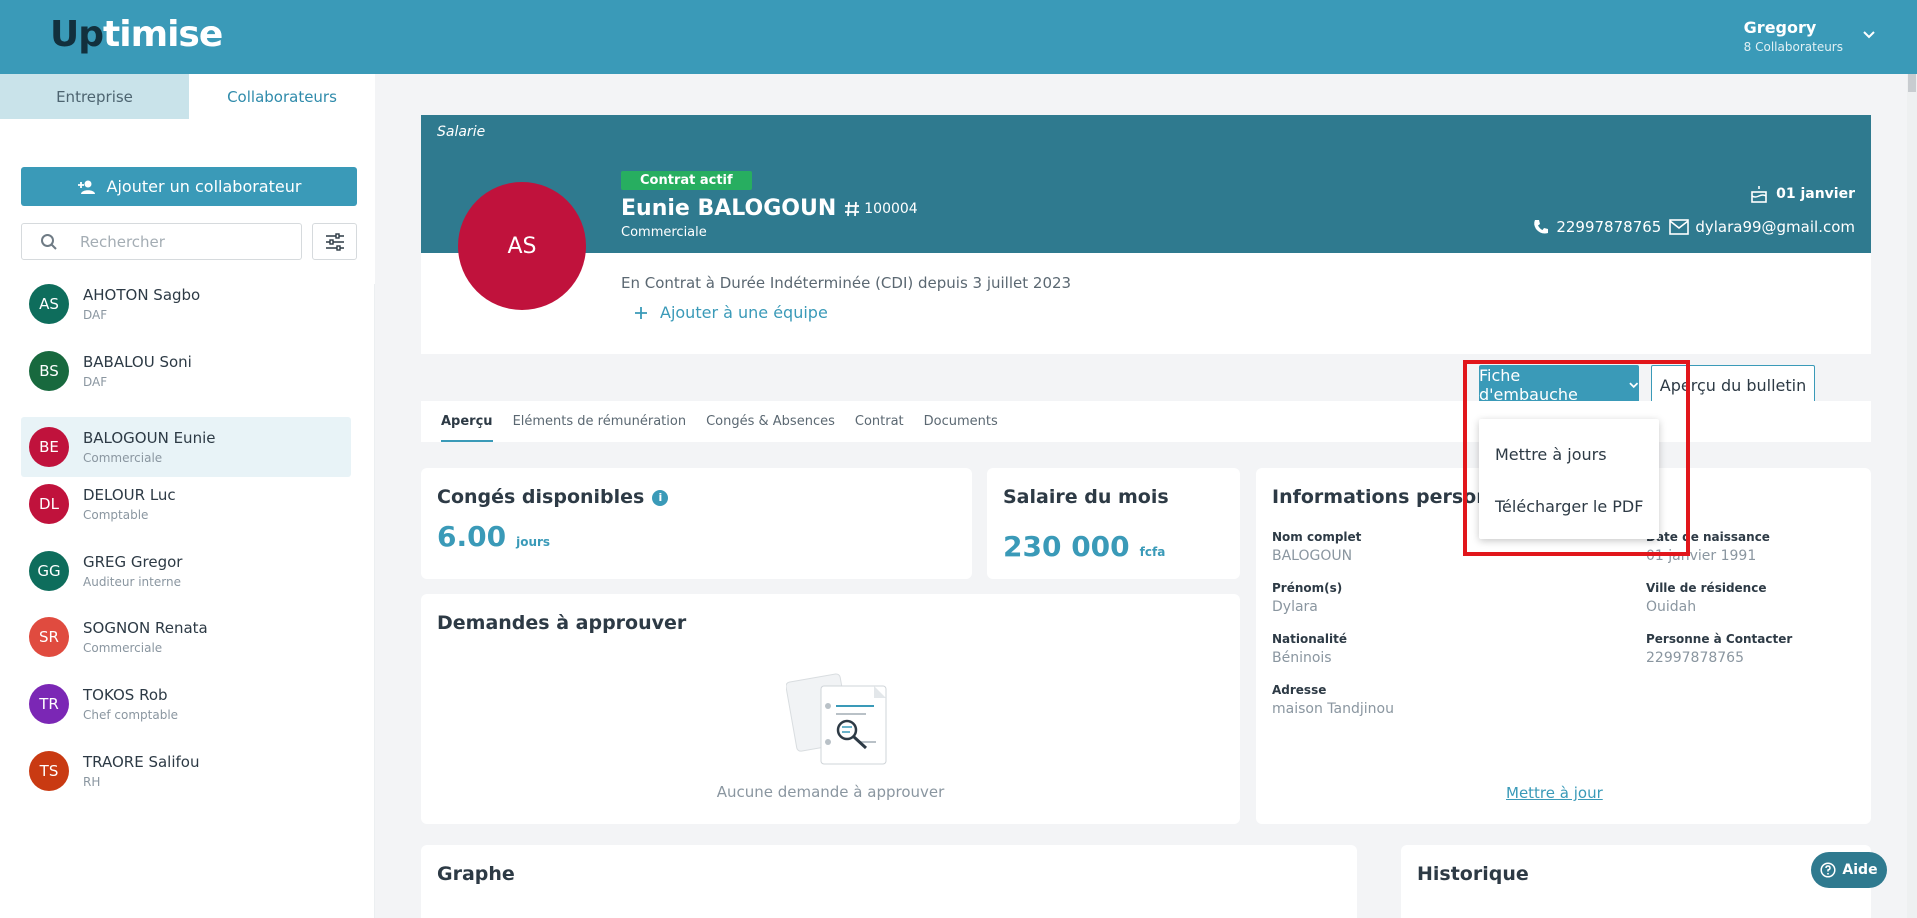  I want to click on list-item: TS TRAORE Salifou RH, so click(186, 771).